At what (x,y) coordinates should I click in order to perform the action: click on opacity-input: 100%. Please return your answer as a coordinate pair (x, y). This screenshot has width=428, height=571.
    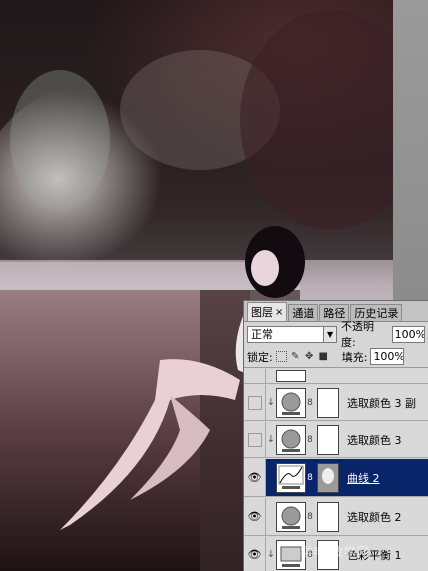
    Looking at the image, I should click on (408, 334).